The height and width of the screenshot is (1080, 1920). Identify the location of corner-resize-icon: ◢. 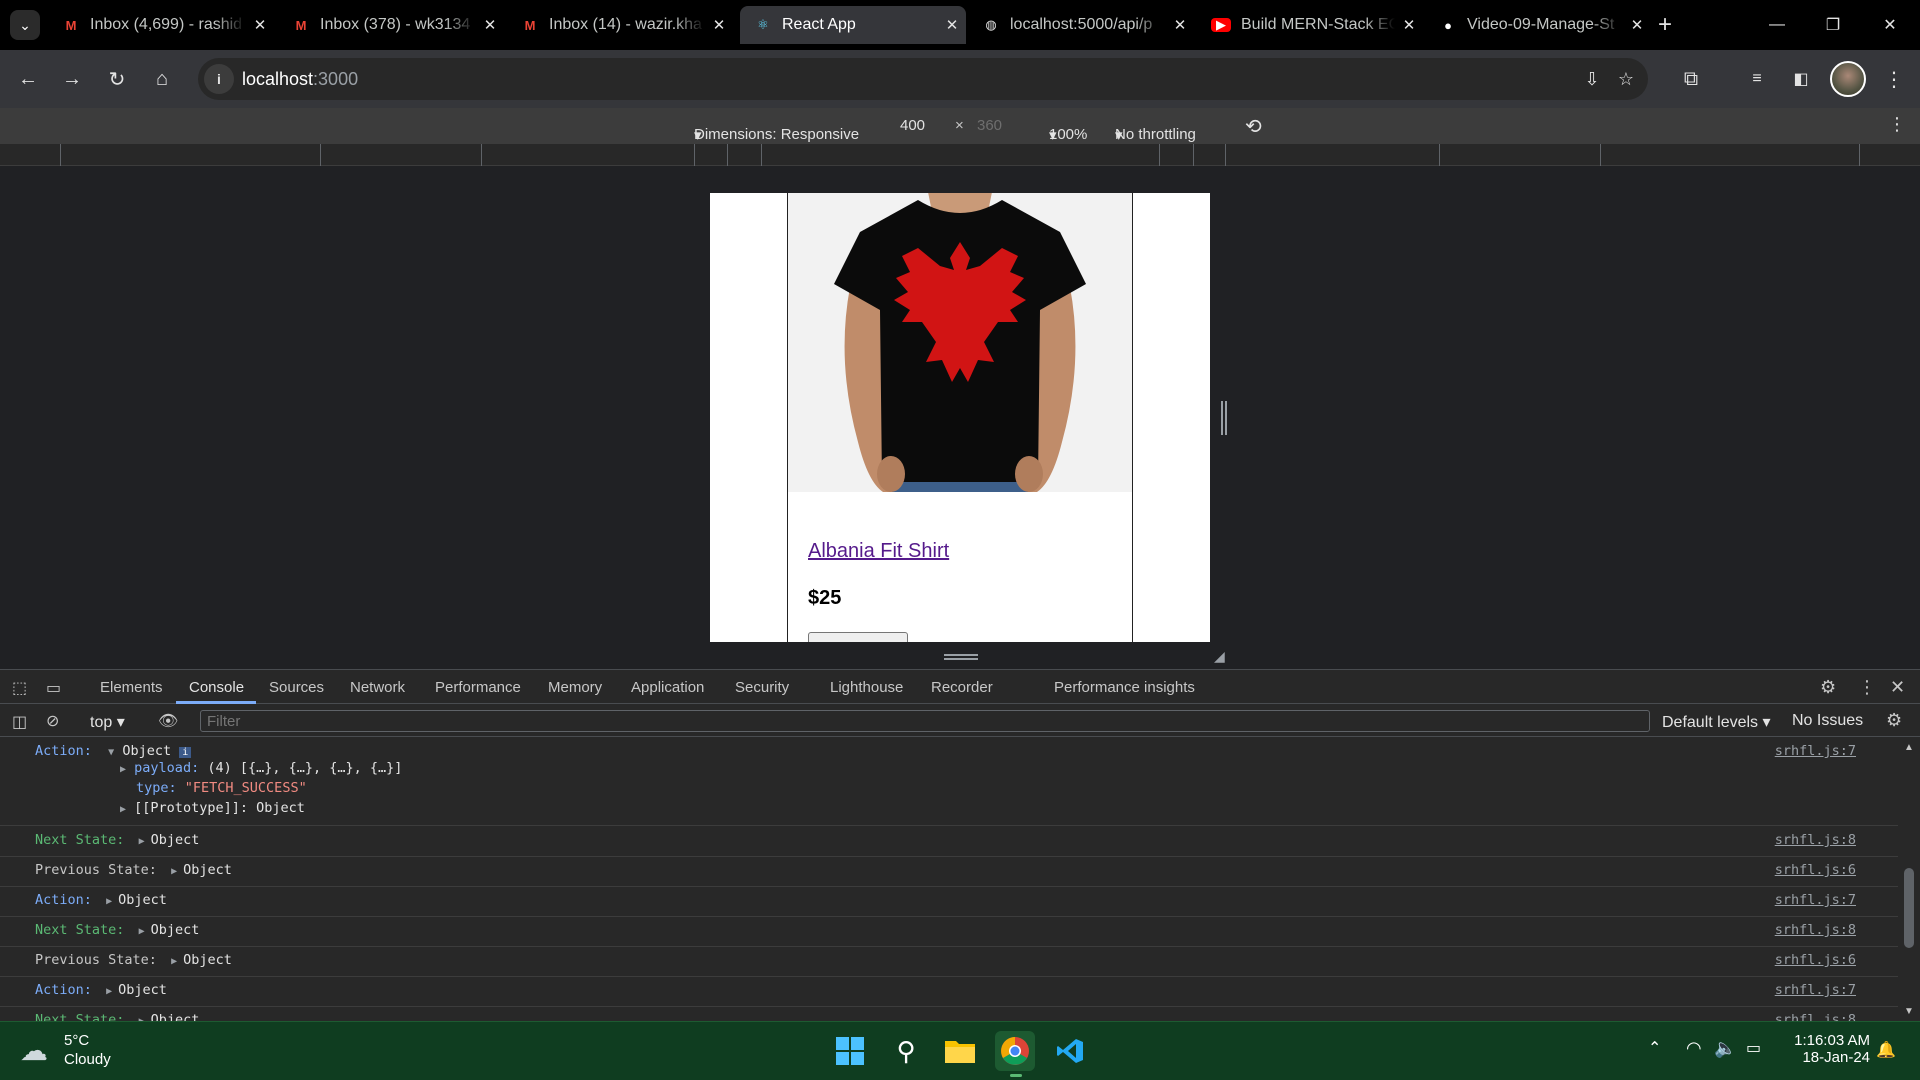
(1219, 656).